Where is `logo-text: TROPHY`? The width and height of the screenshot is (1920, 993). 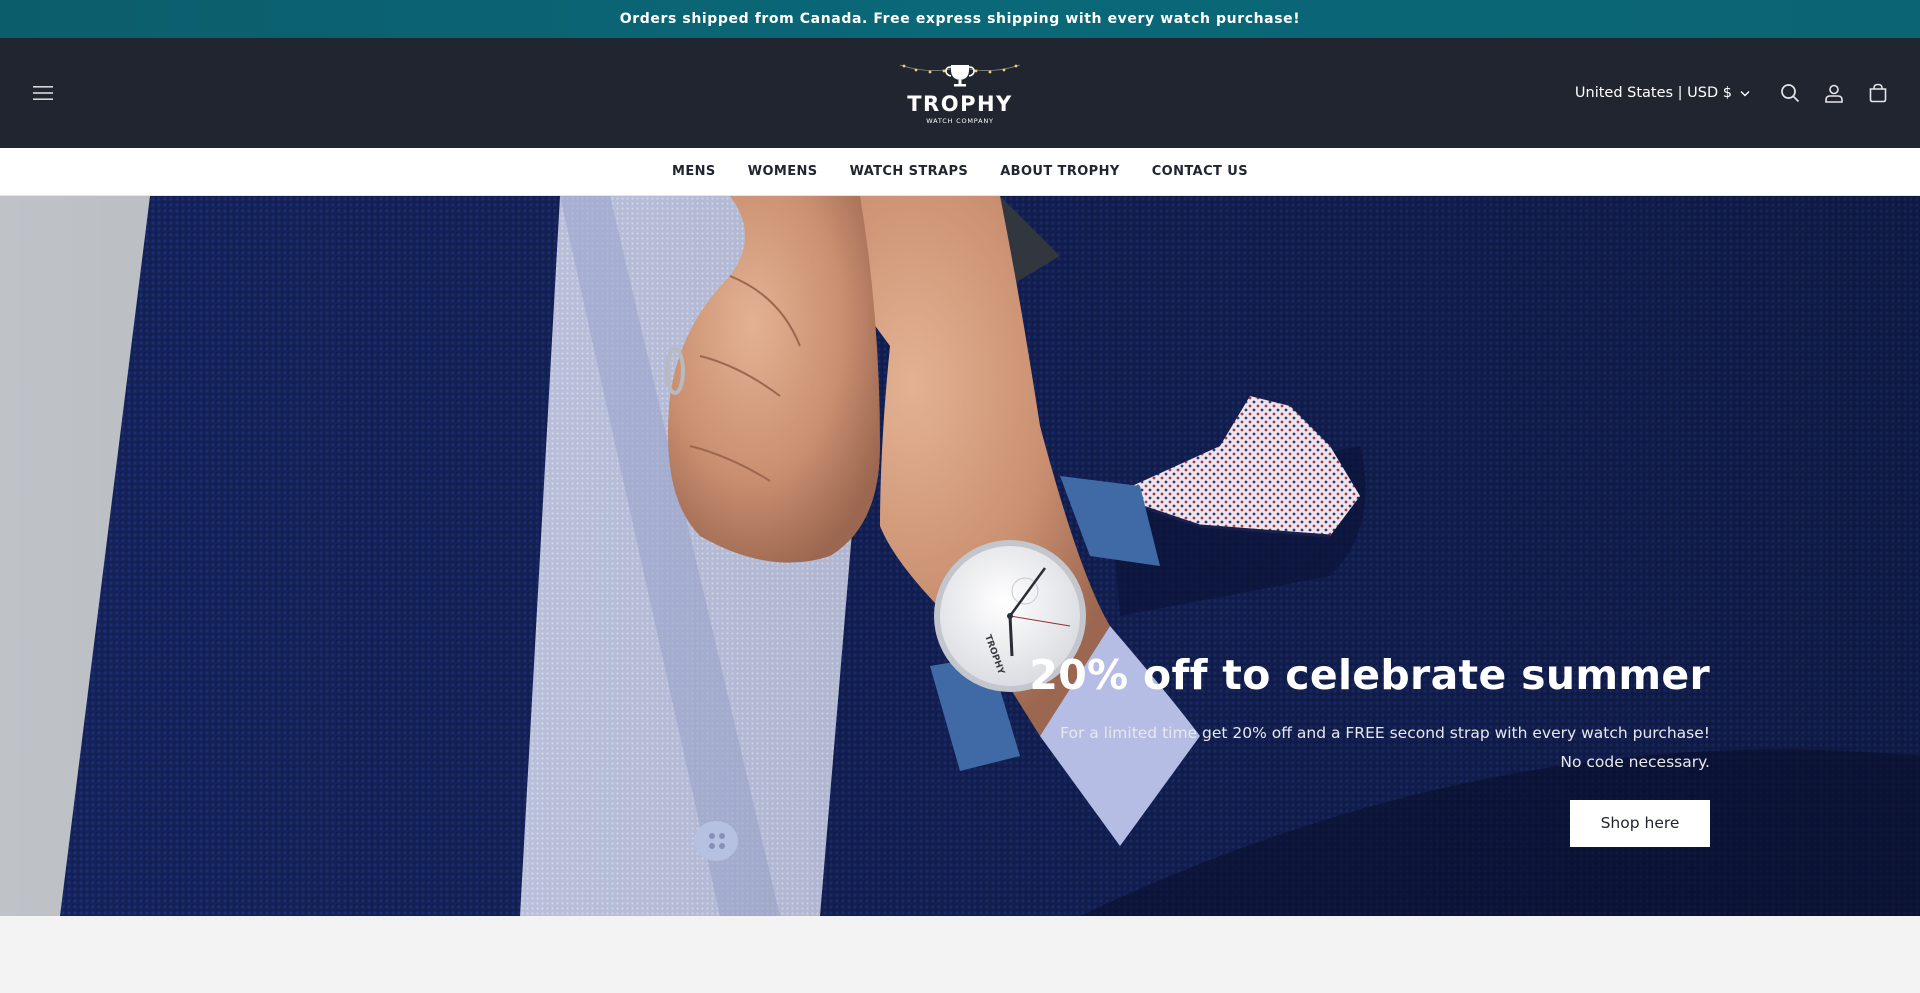 logo-text: TROPHY is located at coordinates (960, 104).